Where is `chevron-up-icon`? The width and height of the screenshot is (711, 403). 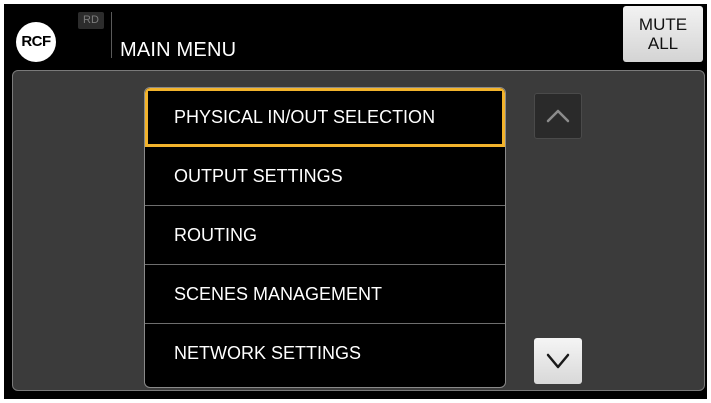
chevron-up-icon is located at coordinates (558, 116).